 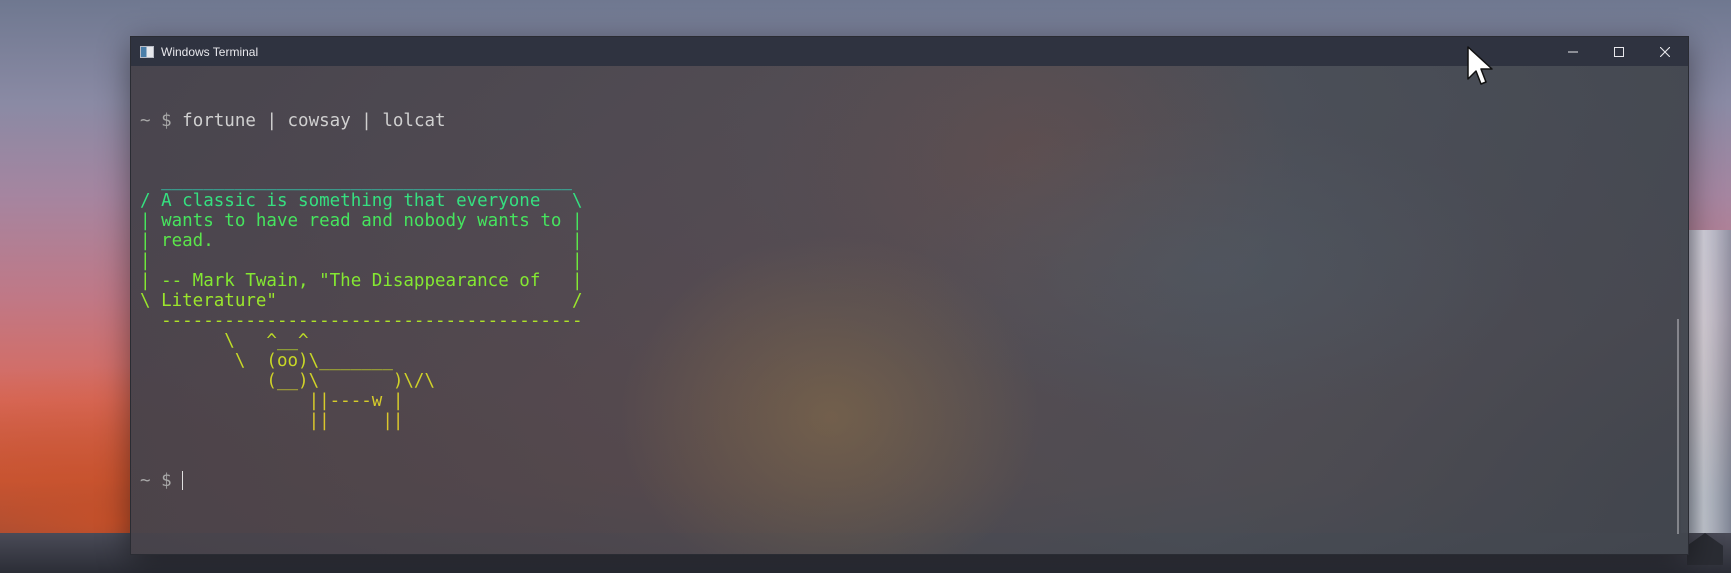 I want to click on output-line: | |, so click(x=361, y=261).